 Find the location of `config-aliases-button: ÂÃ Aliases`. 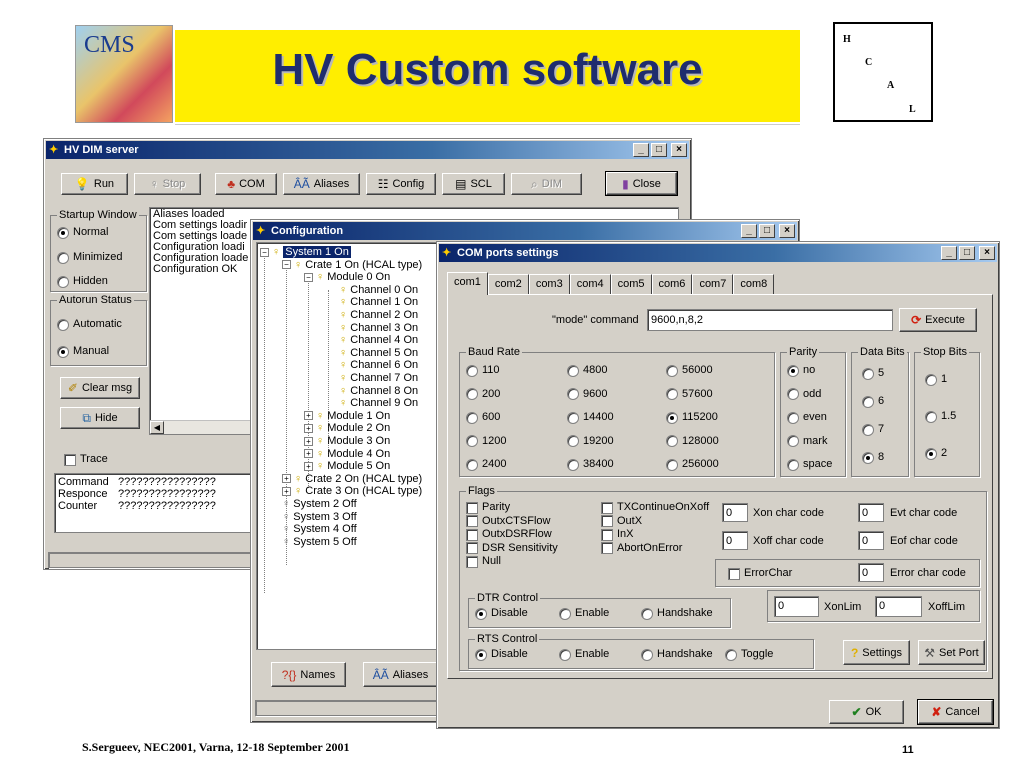

config-aliases-button: ÂÃ Aliases is located at coordinates (400, 674).